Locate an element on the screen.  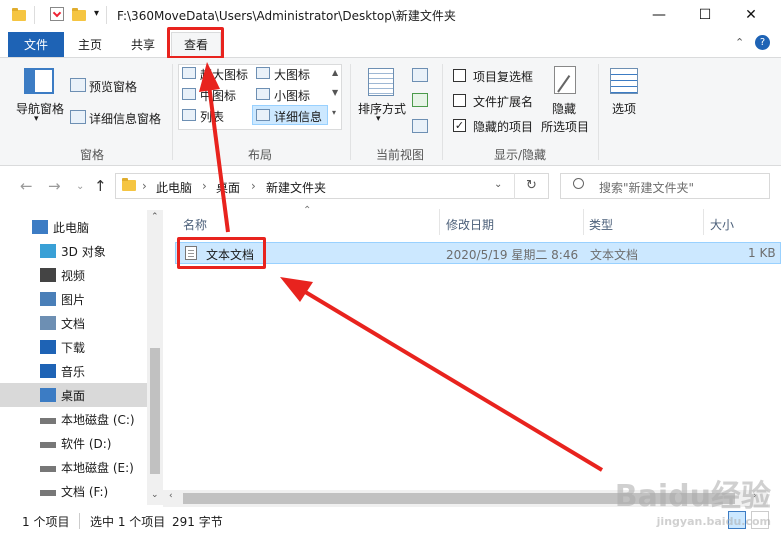
sidebar-item-label: 此电脑 is located at coordinates (71, 227).